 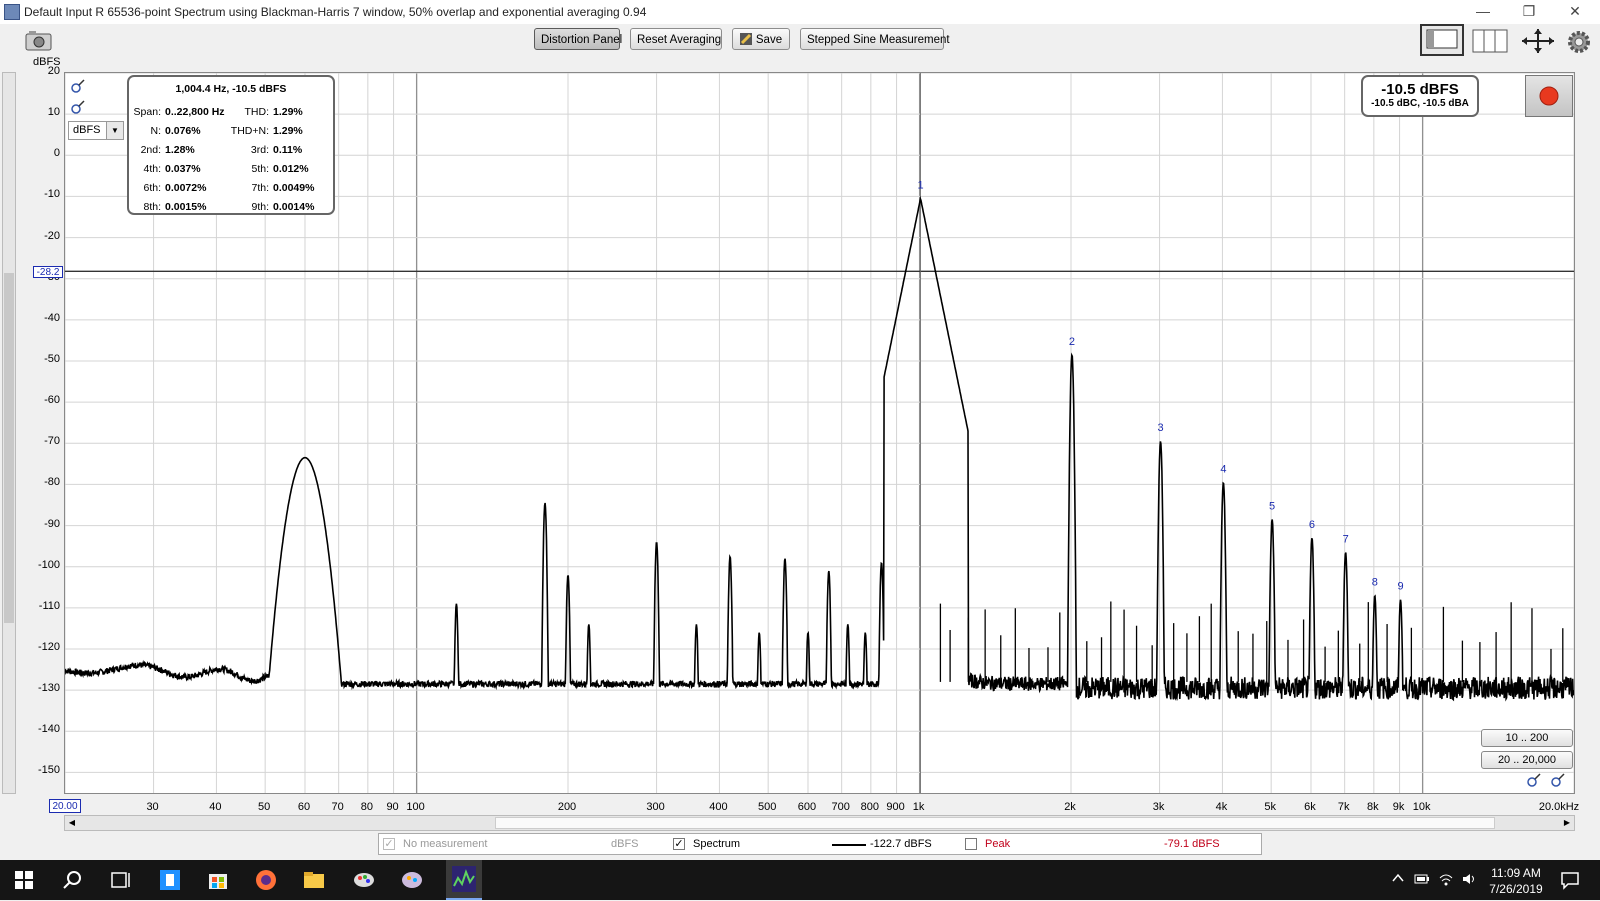 I want to click on harmonic-label: 4, so click(x=1223, y=469).